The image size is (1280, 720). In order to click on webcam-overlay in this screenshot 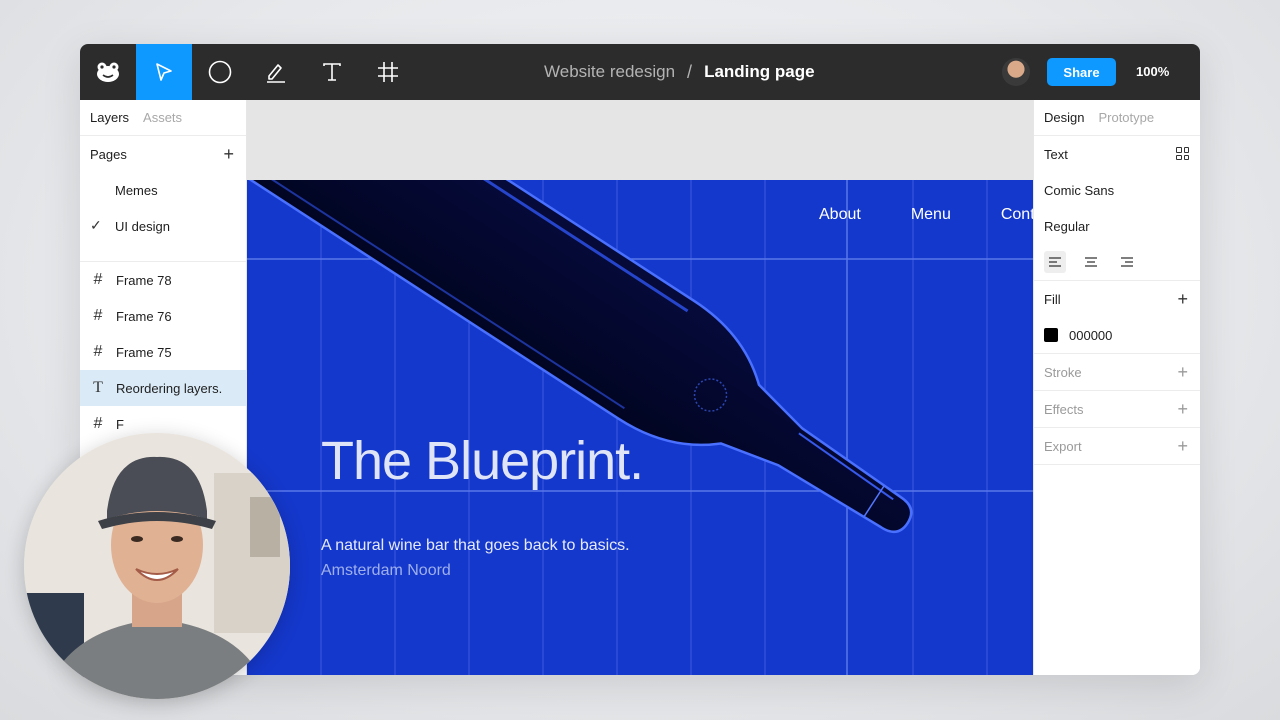, I will do `click(157, 566)`.